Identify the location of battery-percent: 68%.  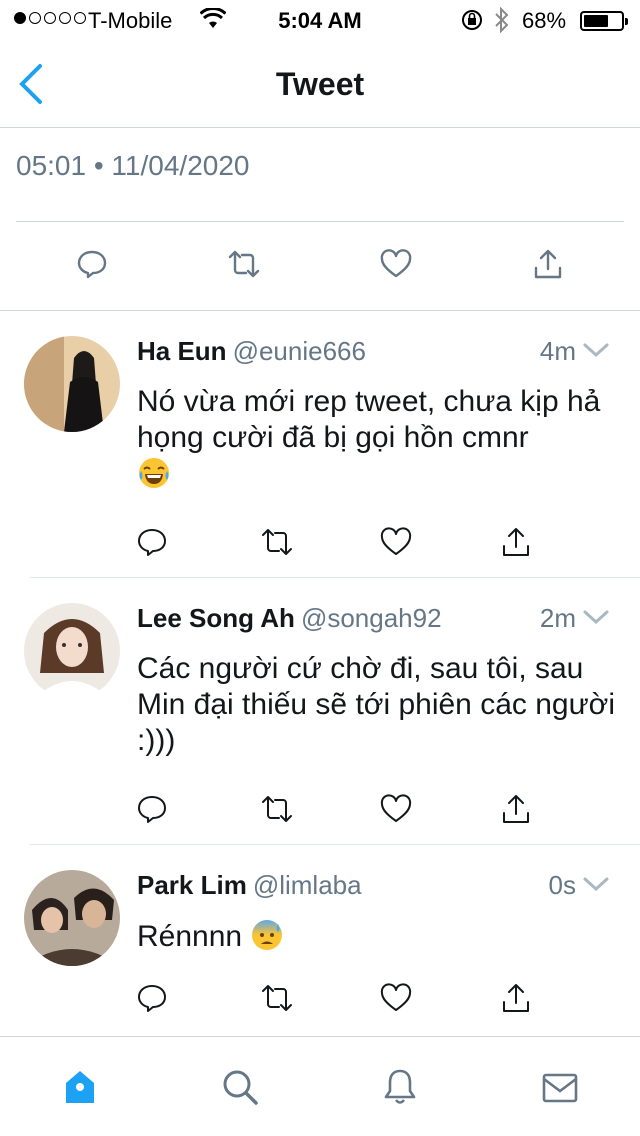
(544, 20).